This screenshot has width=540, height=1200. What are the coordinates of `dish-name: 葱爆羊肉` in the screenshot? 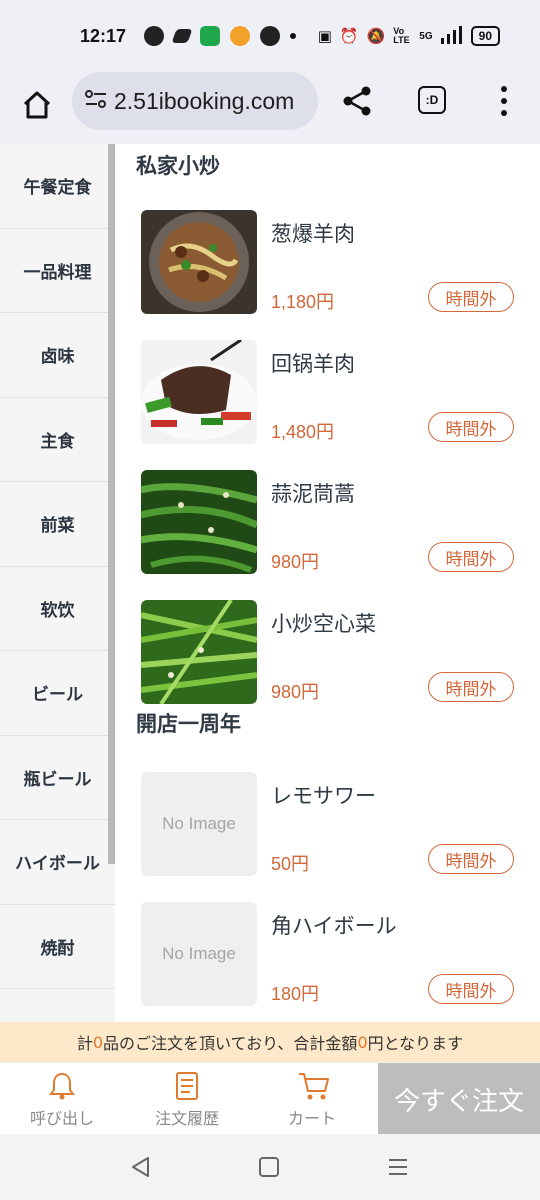 It's located at (313, 234).